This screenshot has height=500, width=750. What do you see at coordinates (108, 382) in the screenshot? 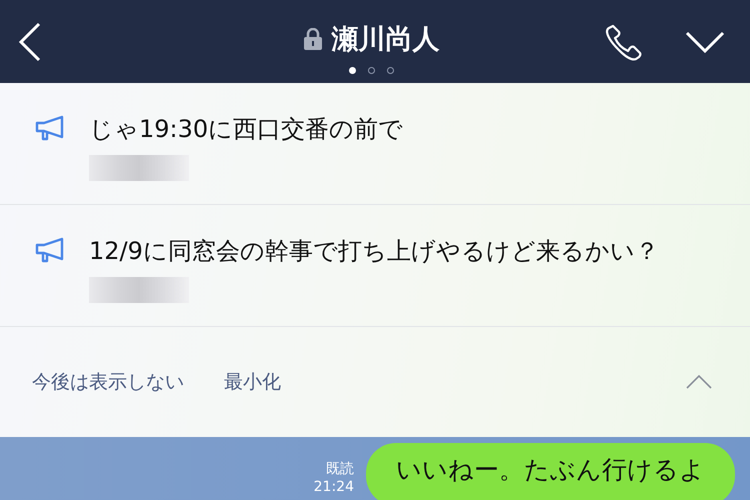
I see `action-link: 今後は表示しない` at bounding box center [108, 382].